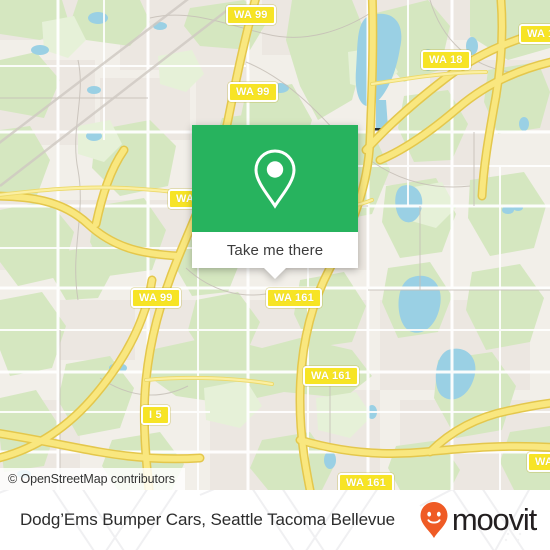 The height and width of the screenshot is (550, 550). I want to click on osm-attribution: © OpenStreetMap contributors, so click(92, 479).